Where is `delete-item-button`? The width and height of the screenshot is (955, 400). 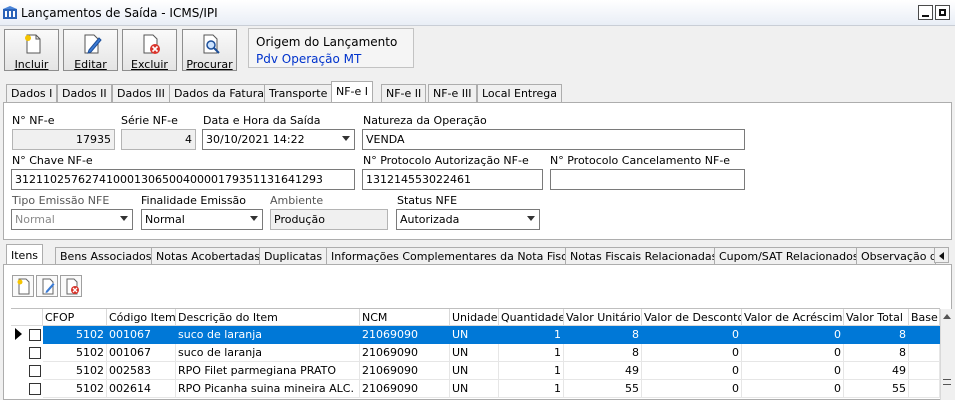 delete-item-button is located at coordinates (71, 286).